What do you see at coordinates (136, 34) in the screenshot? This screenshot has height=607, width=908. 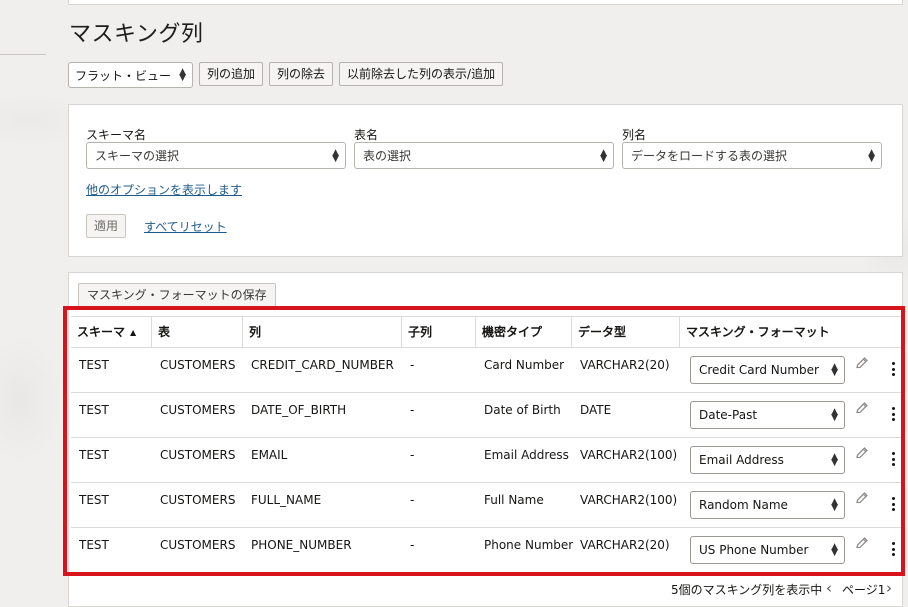 I see `page-title: マスキング列` at bounding box center [136, 34].